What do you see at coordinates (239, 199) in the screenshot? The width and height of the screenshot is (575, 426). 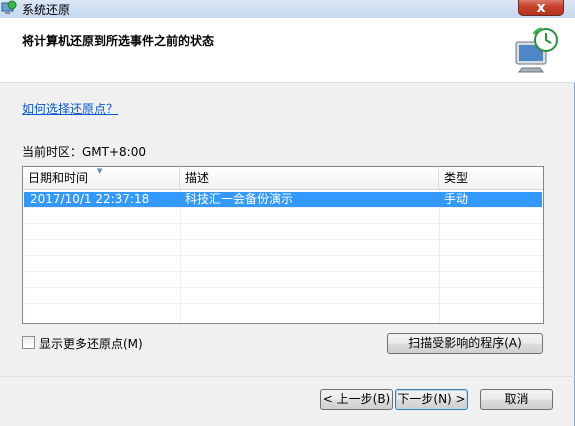 I see `cell-description: 科技汇一会备份演示` at bounding box center [239, 199].